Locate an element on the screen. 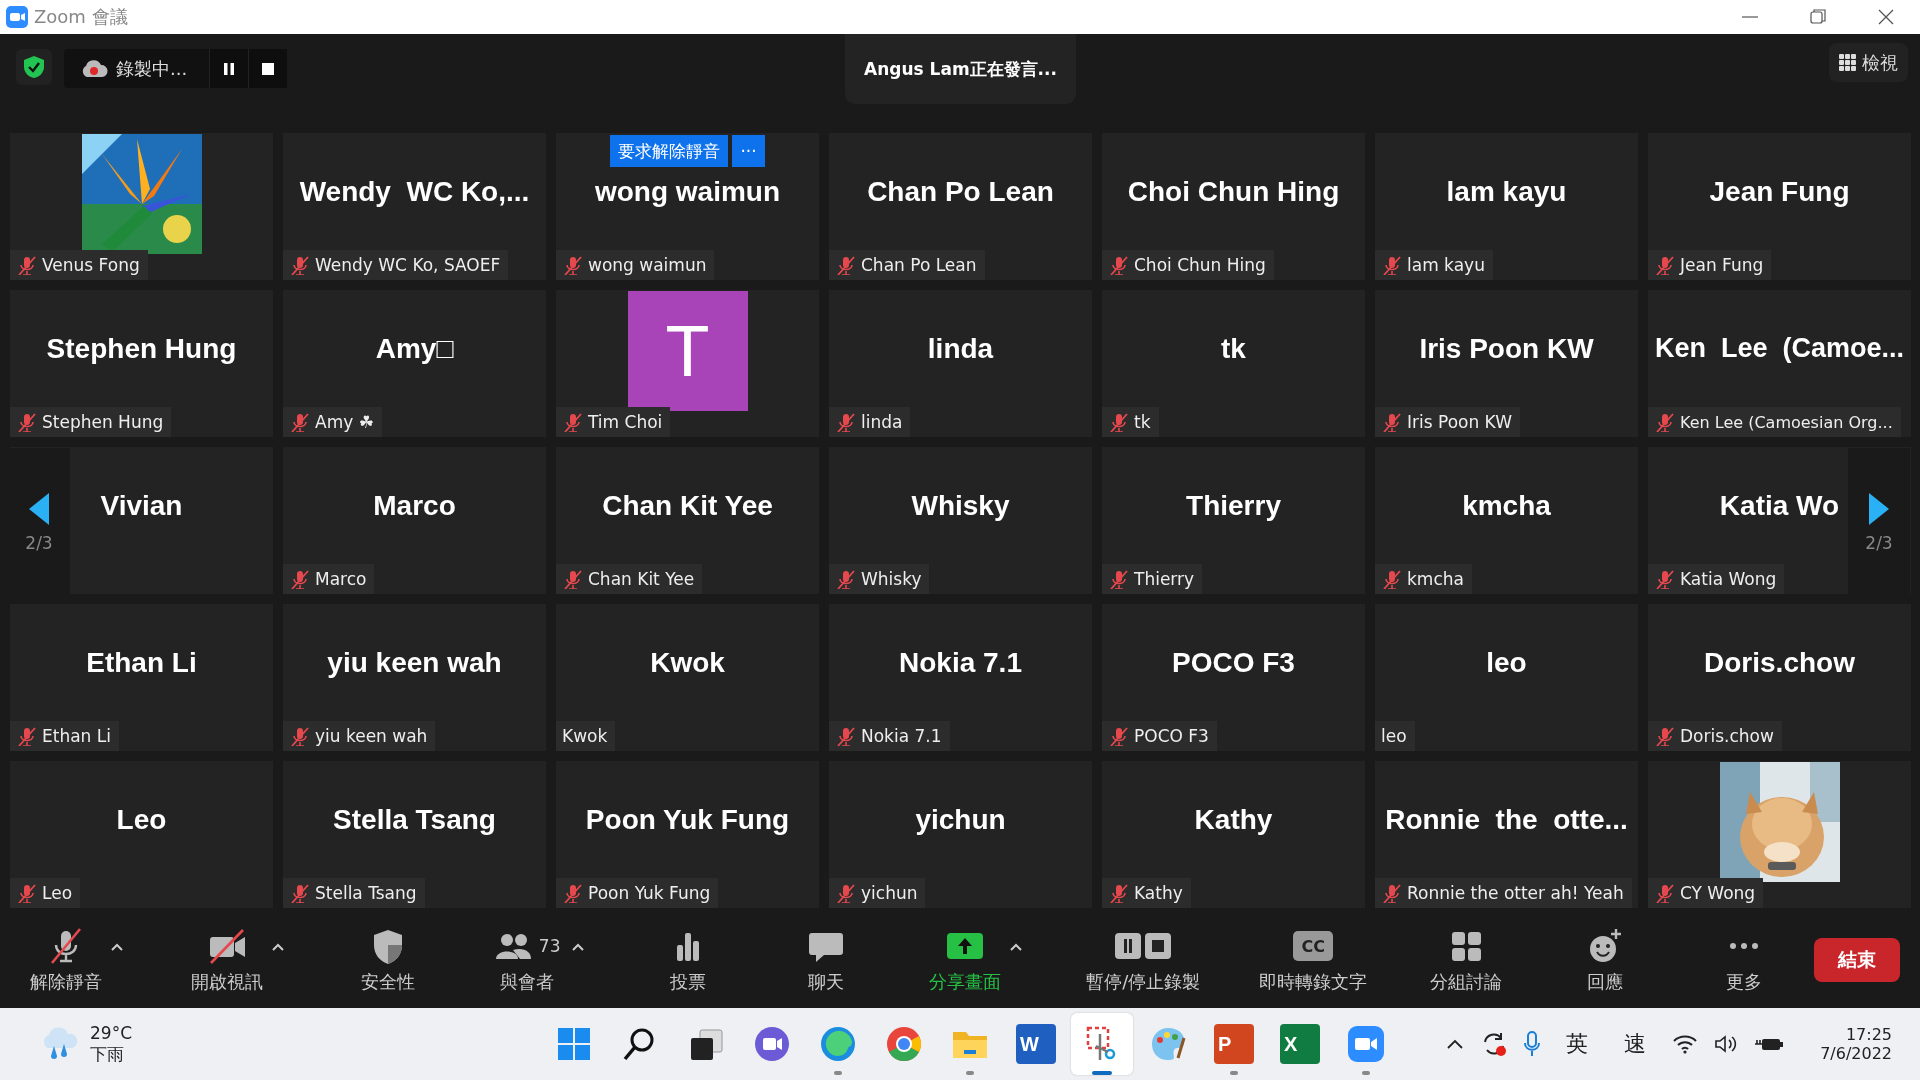  clock-time: 17:25 is located at coordinates (1868, 1034).